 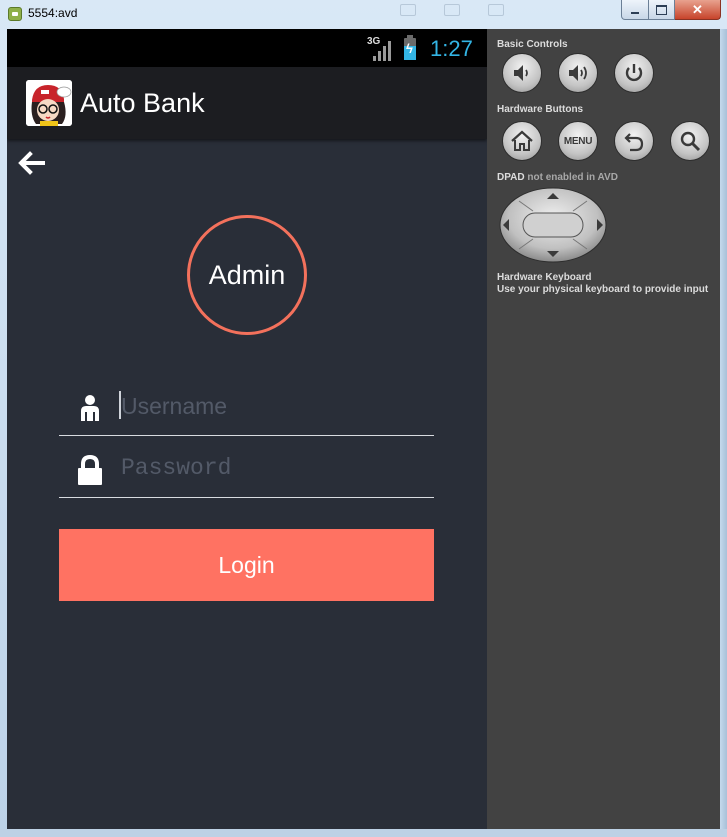 I want to click on home-button, so click(x=522, y=141).